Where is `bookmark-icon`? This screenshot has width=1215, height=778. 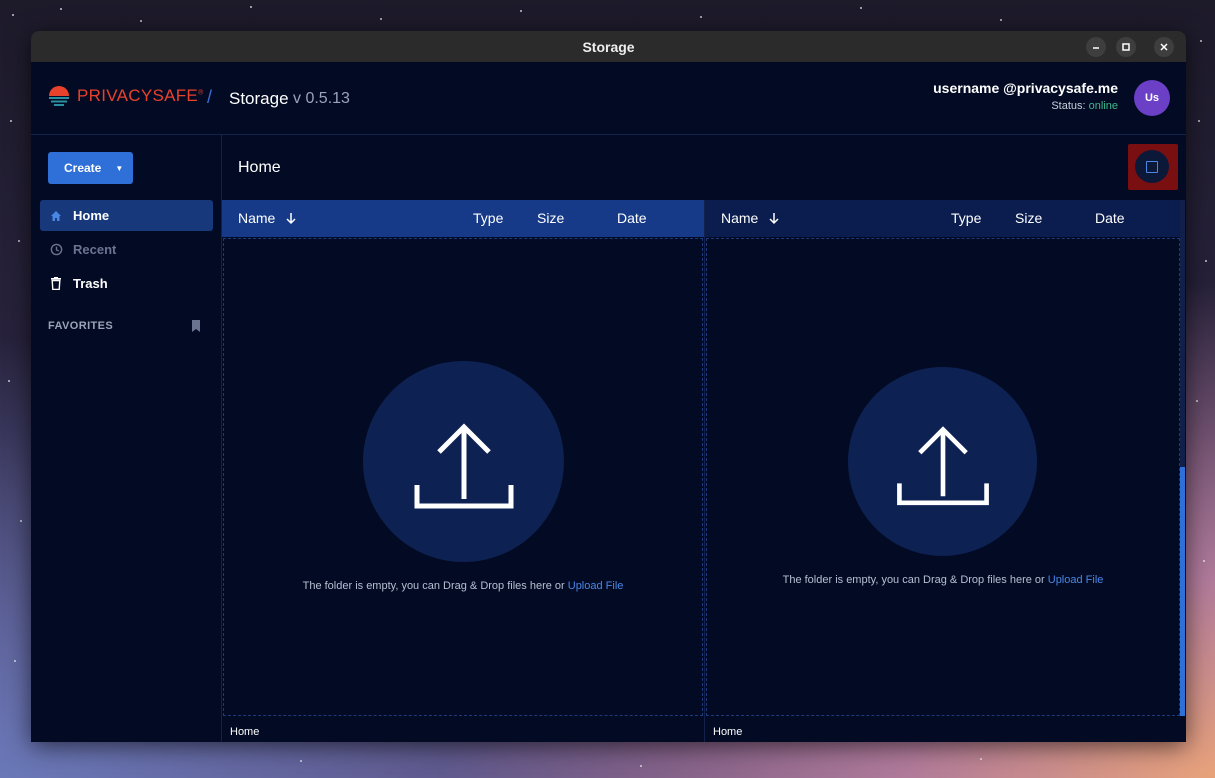
bookmark-icon is located at coordinates (196, 328).